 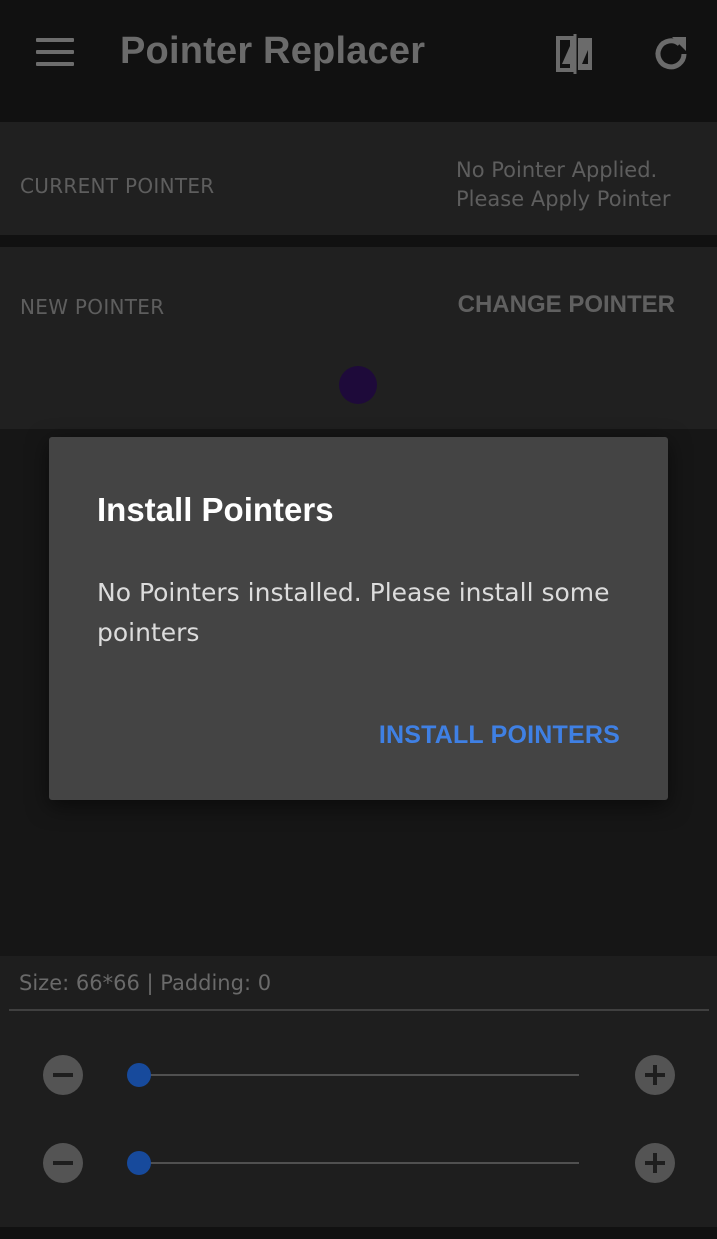 I want to click on bottom-edge, so click(x=358, y=1233).